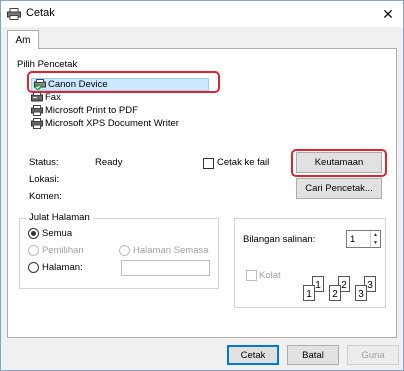  I want to click on print-to-file-checkbox, so click(208, 163).